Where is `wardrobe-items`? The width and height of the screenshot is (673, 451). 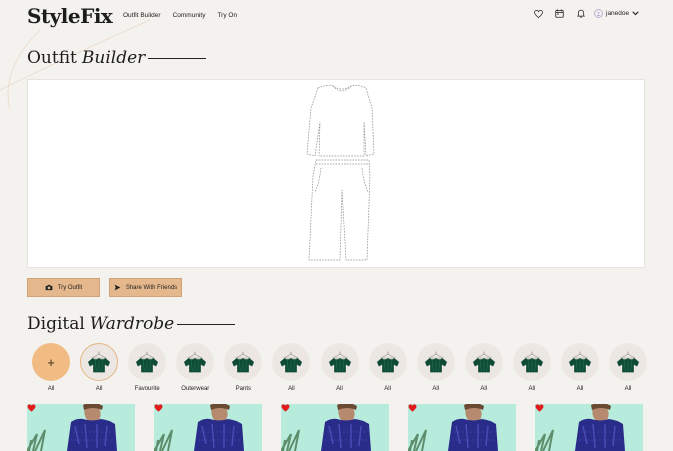
wardrobe-items is located at coordinates (335, 427).